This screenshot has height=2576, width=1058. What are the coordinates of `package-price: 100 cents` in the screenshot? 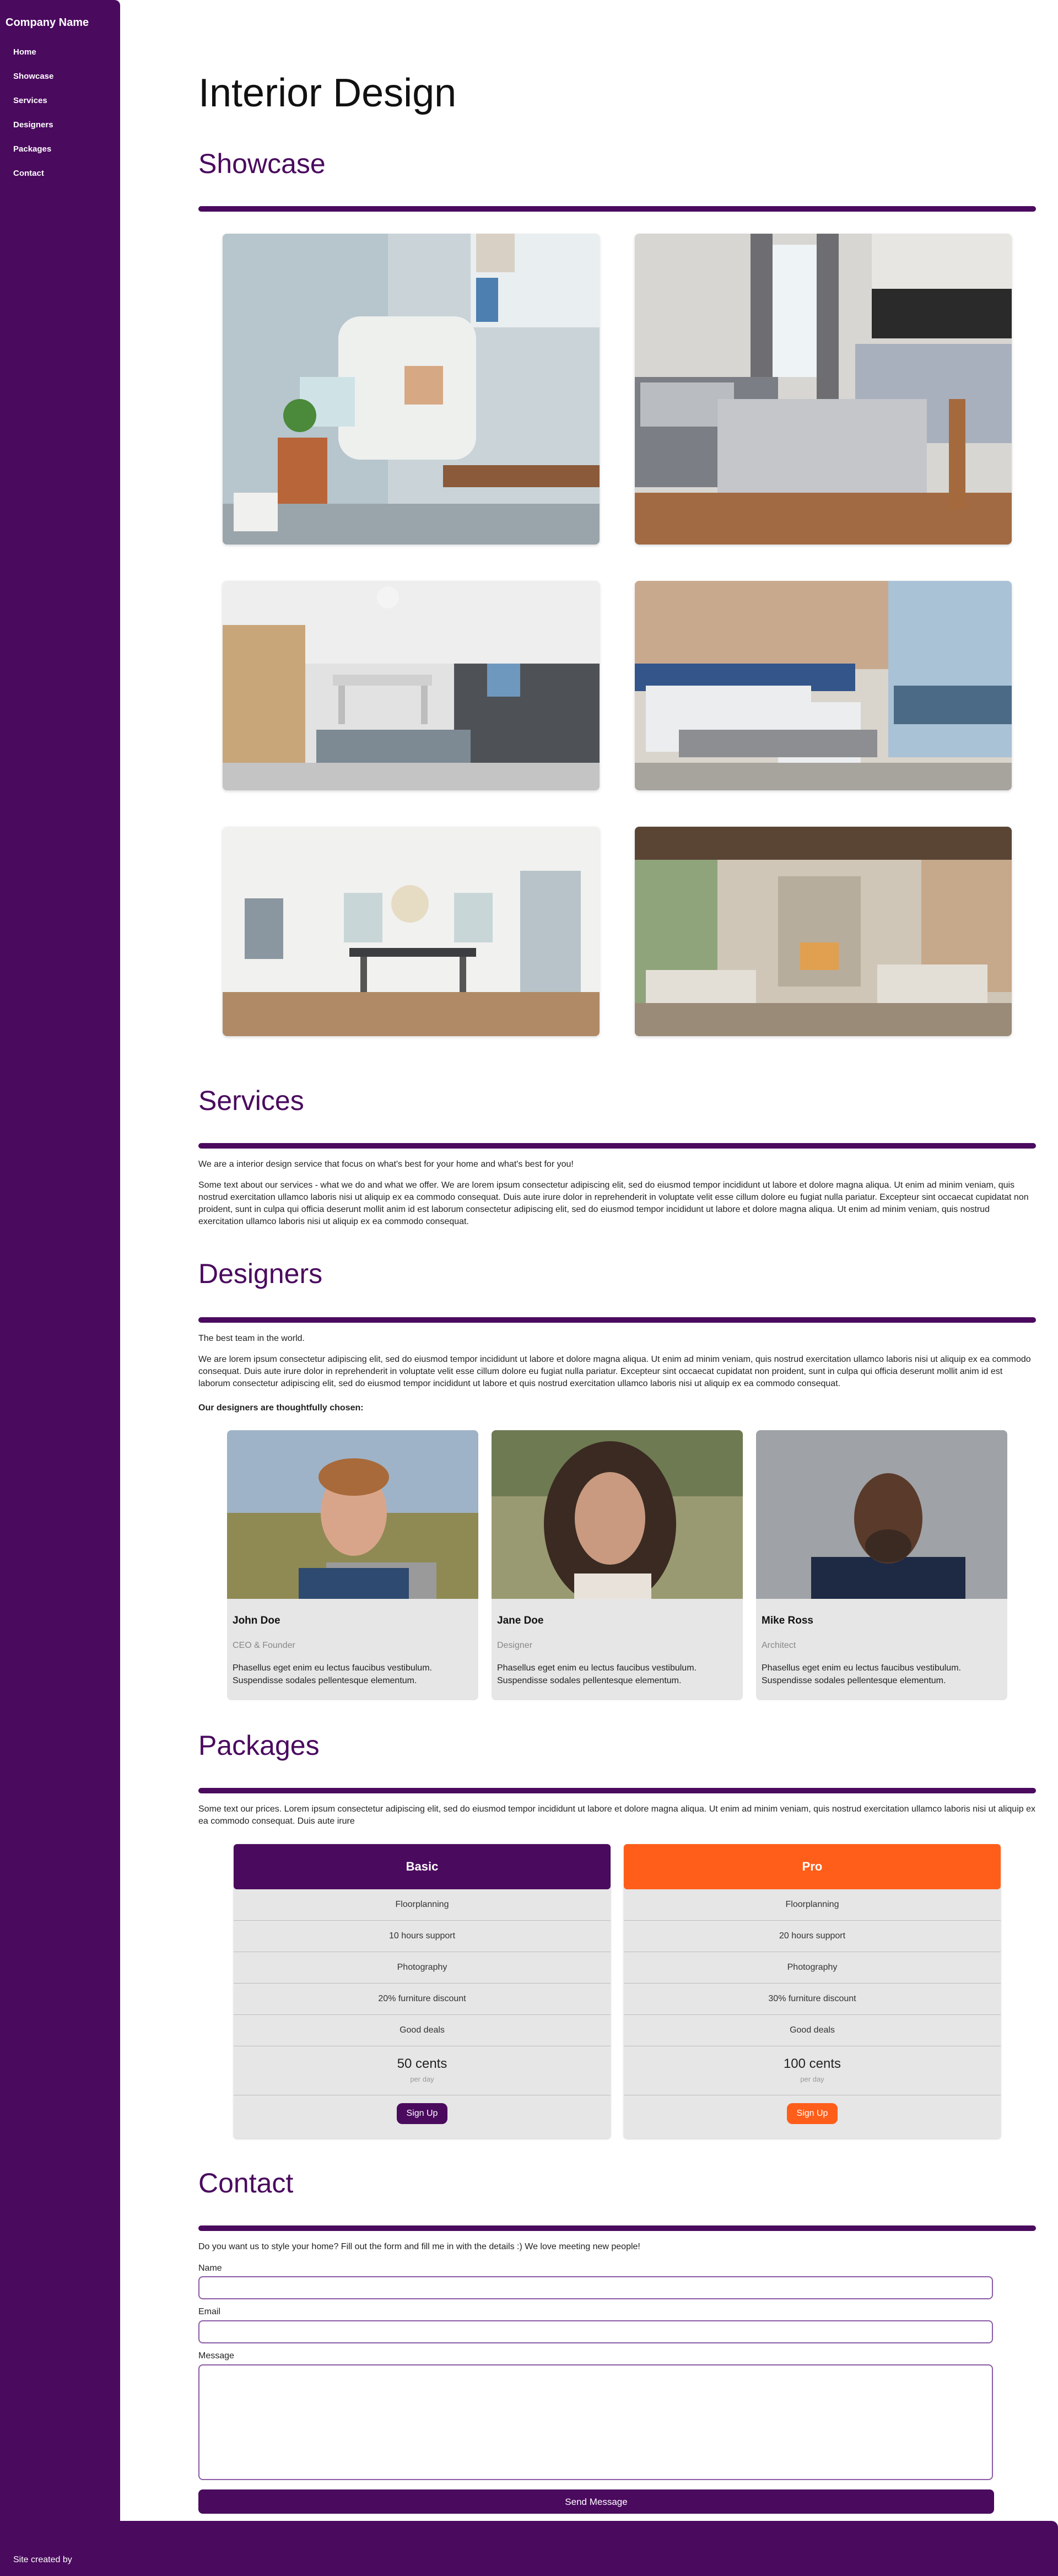 It's located at (812, 2064).